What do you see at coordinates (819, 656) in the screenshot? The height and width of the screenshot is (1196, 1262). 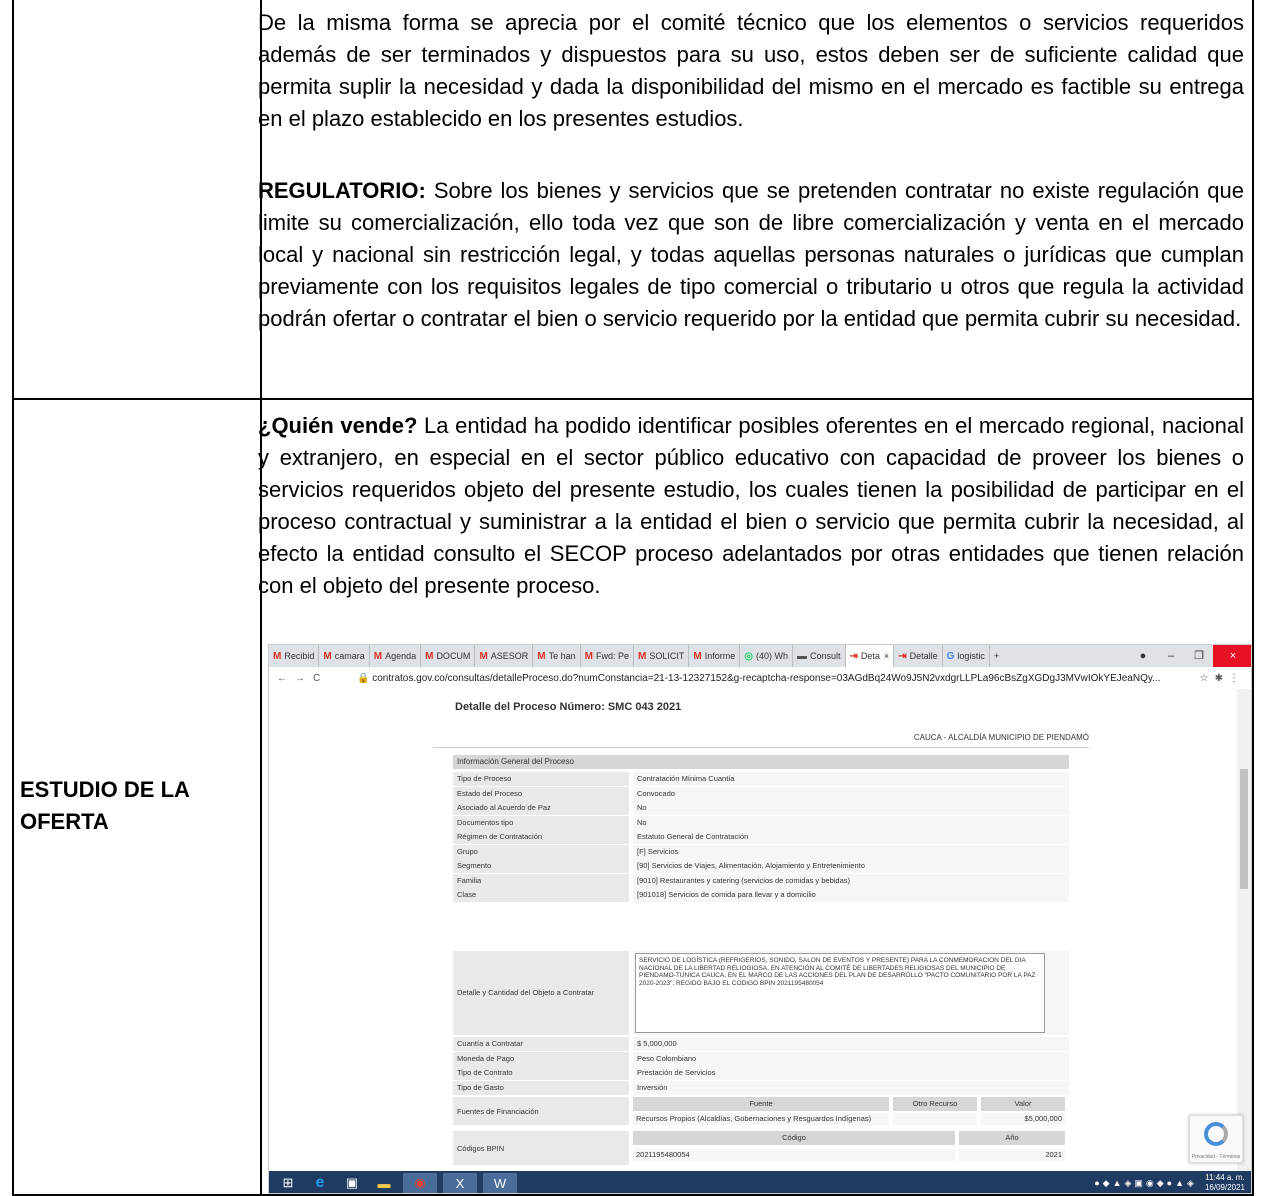 I see `browser-tab: ▬ Consult` at bounding box center [819, 656].